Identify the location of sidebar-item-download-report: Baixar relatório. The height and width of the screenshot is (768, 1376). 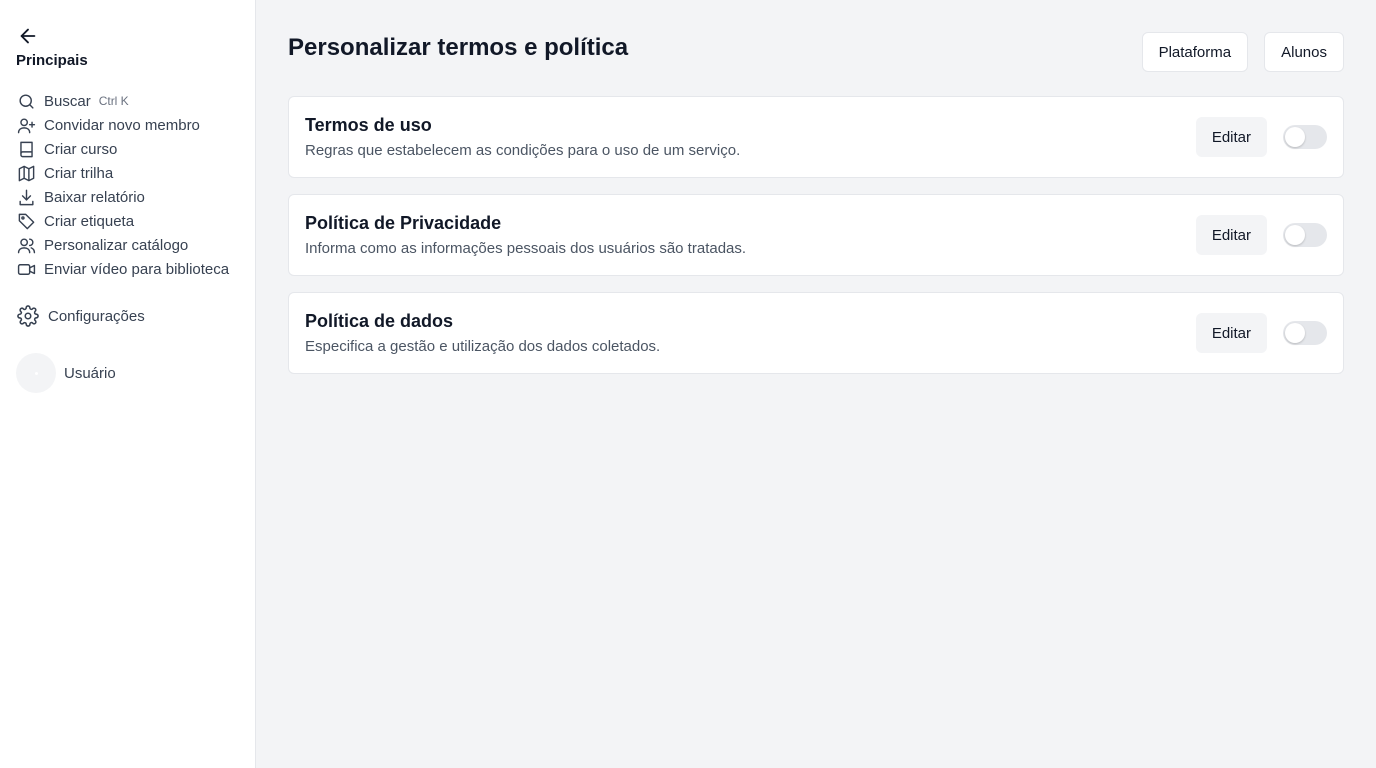
(127, 197).